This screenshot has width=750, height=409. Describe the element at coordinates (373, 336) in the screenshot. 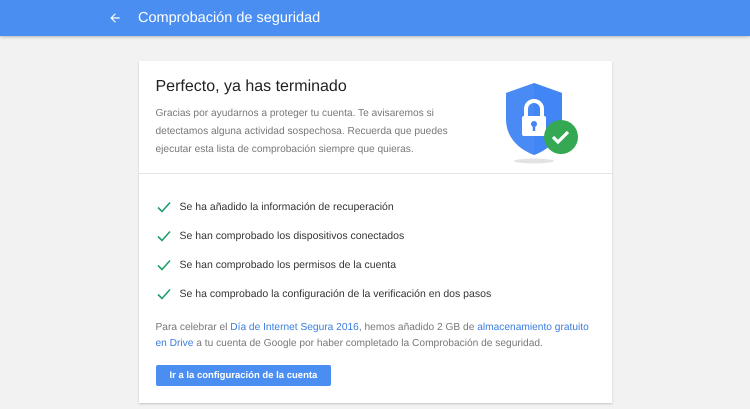

I see `storage-note-text: Para celebrar el Día de Internet Segura 2016, hemos añadido 2 GB de almacenamiento gratuito en Drive a tu cuenta de Google por haber completado la Comprobación de seguridad.` at that location.